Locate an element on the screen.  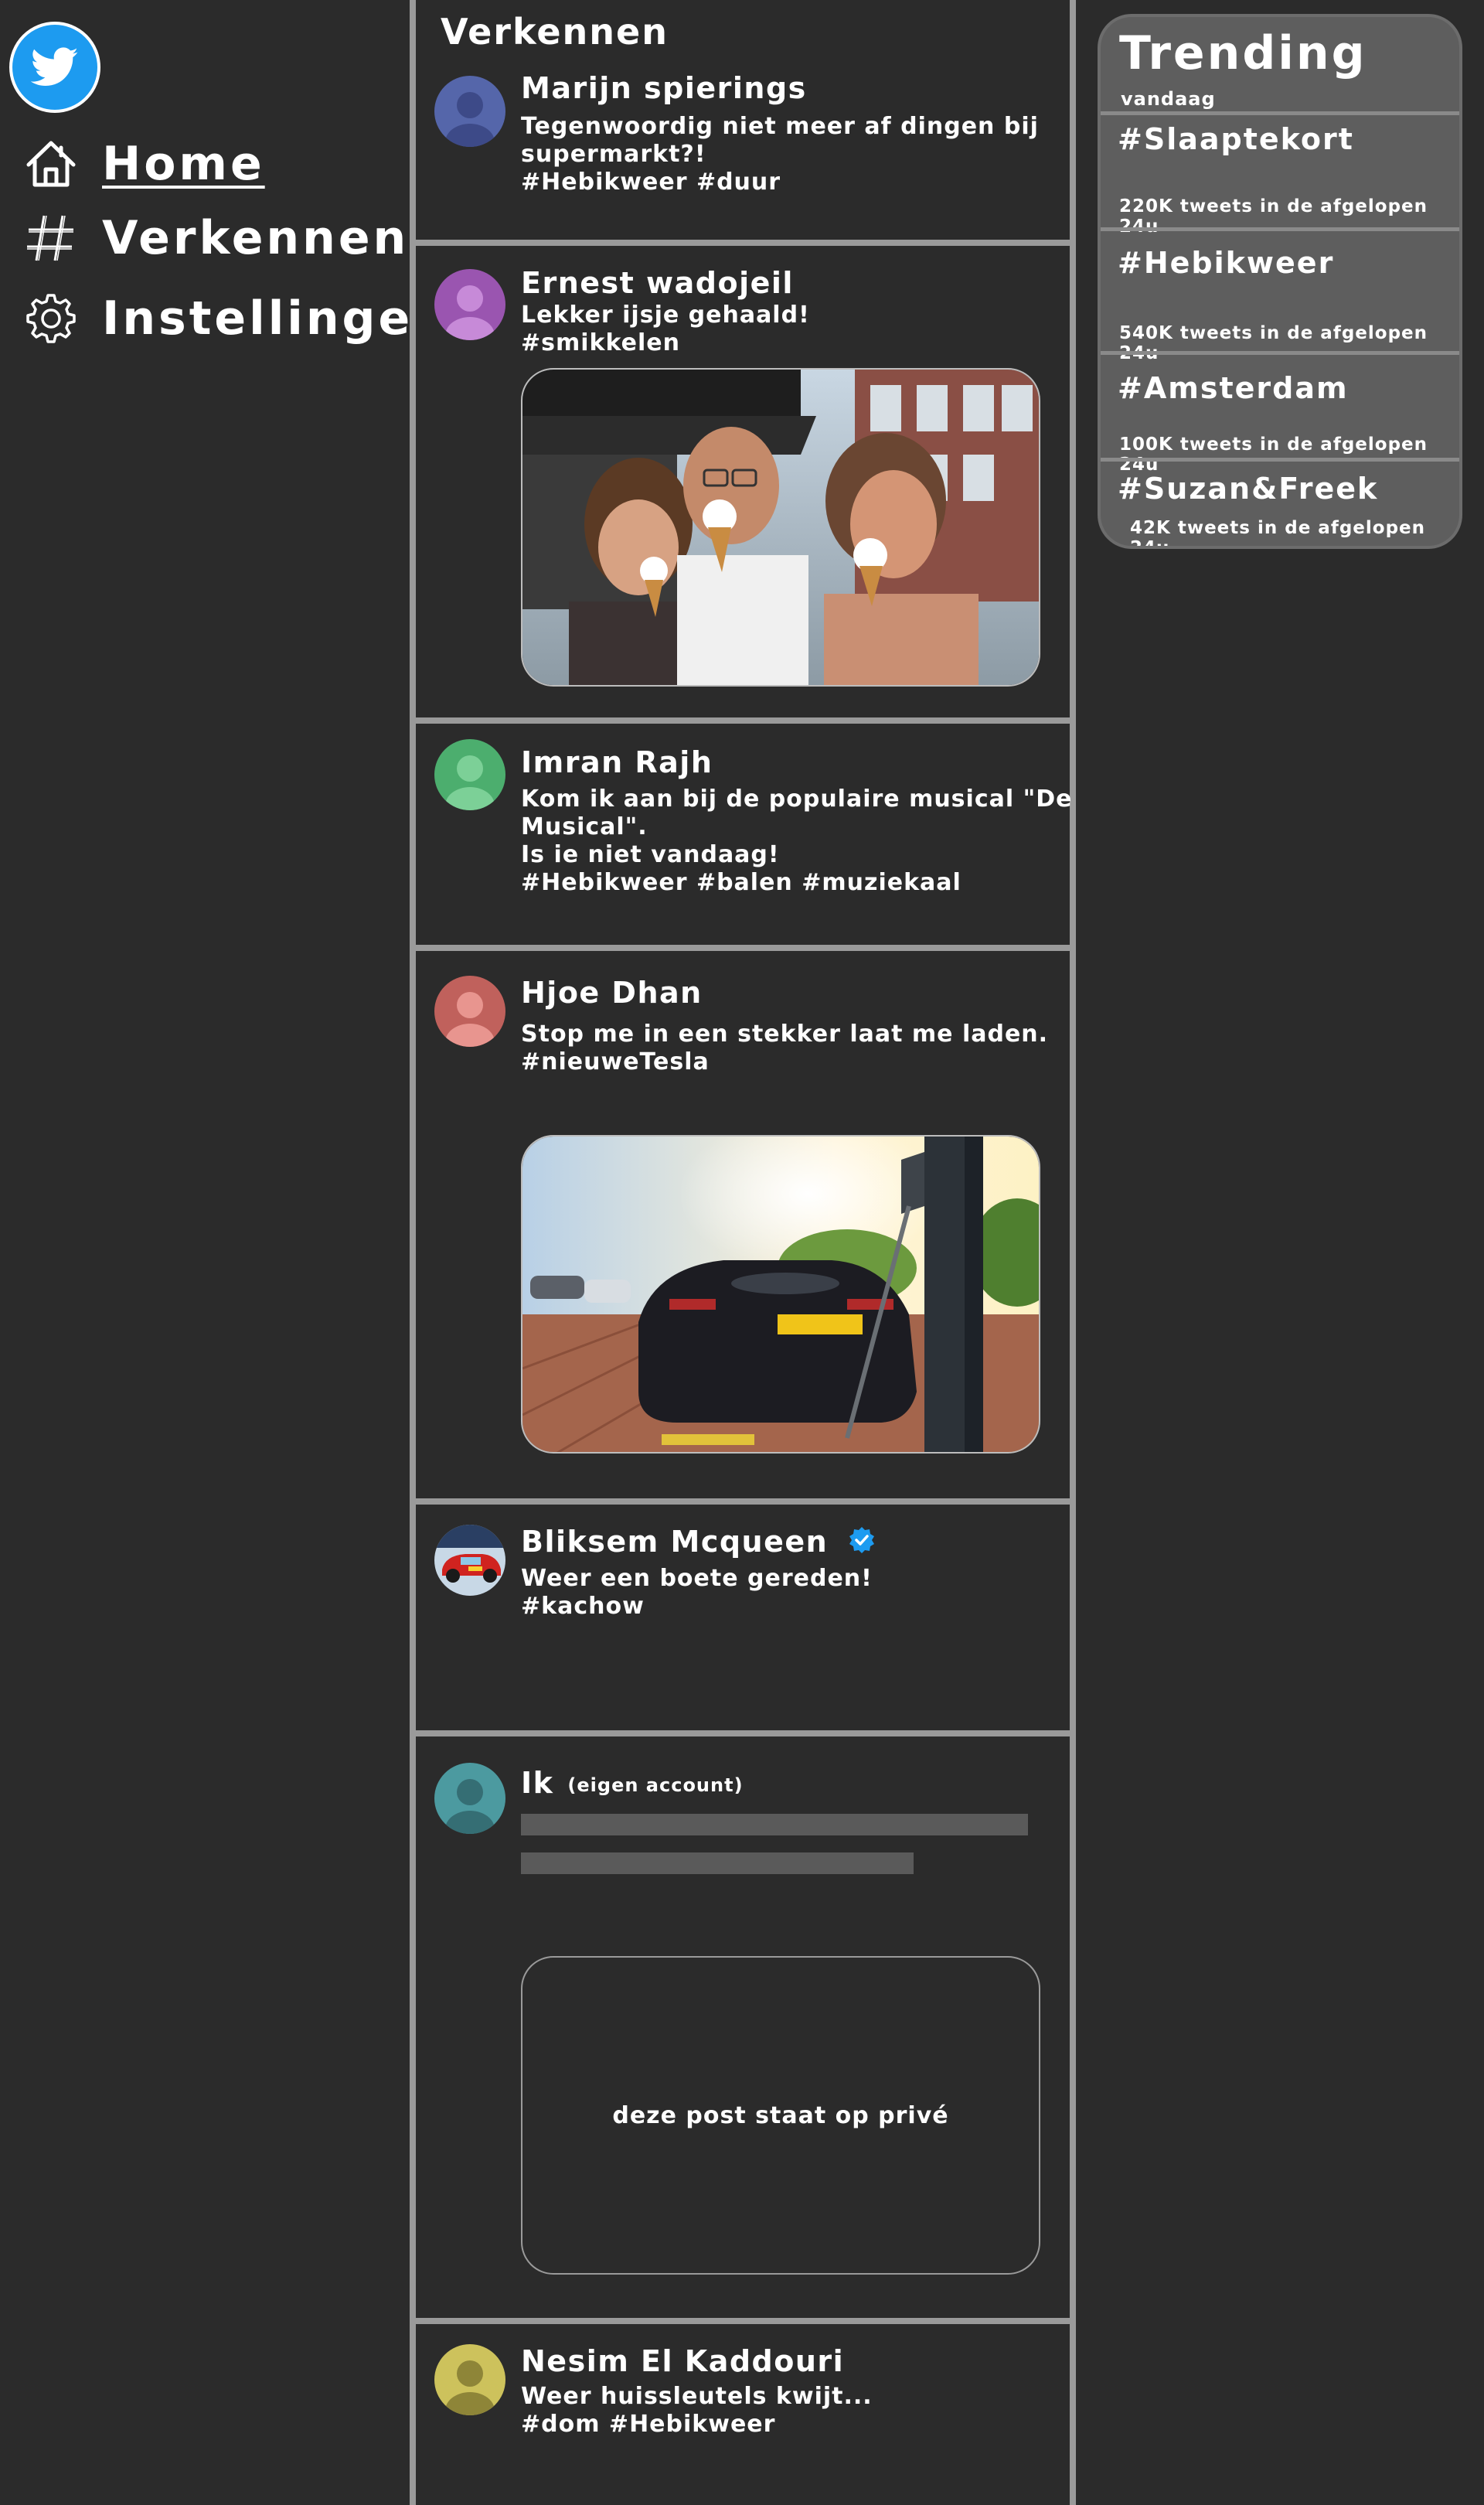
post-text-line: Musical". is located at coordinates (584, 826).